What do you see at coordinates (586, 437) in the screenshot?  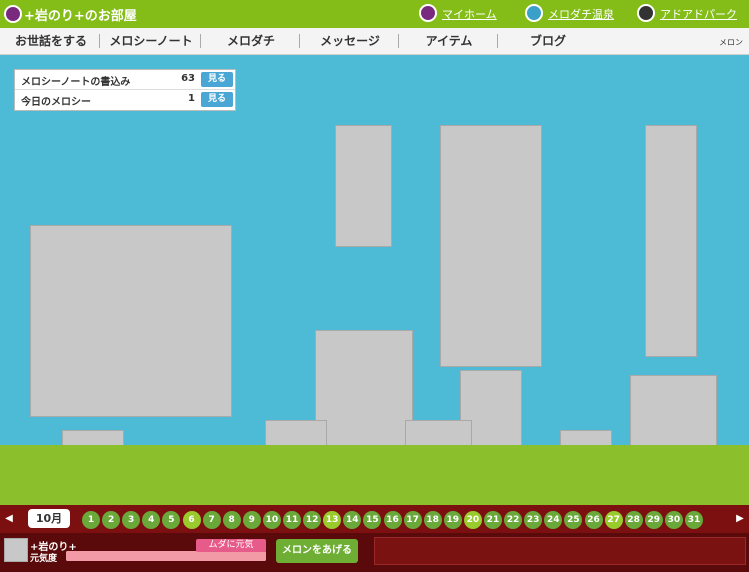 I see `post-sign-placeholder` at bounding box center [586, 437].